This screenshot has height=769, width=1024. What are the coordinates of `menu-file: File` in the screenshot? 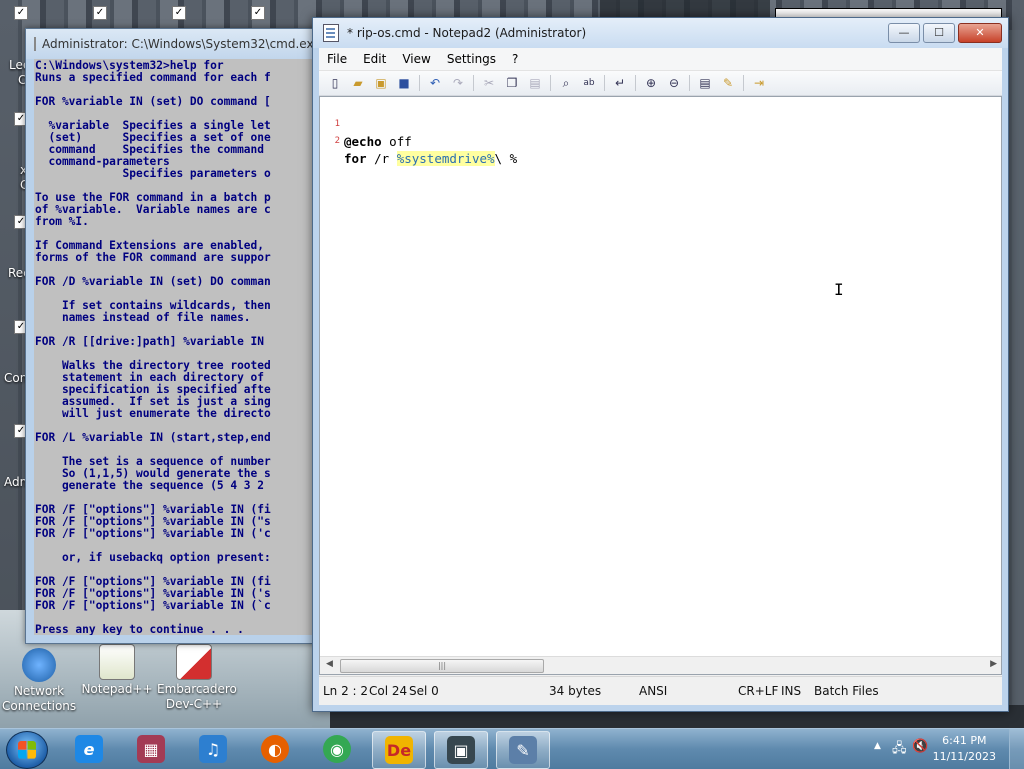 It's located at (337, 59).